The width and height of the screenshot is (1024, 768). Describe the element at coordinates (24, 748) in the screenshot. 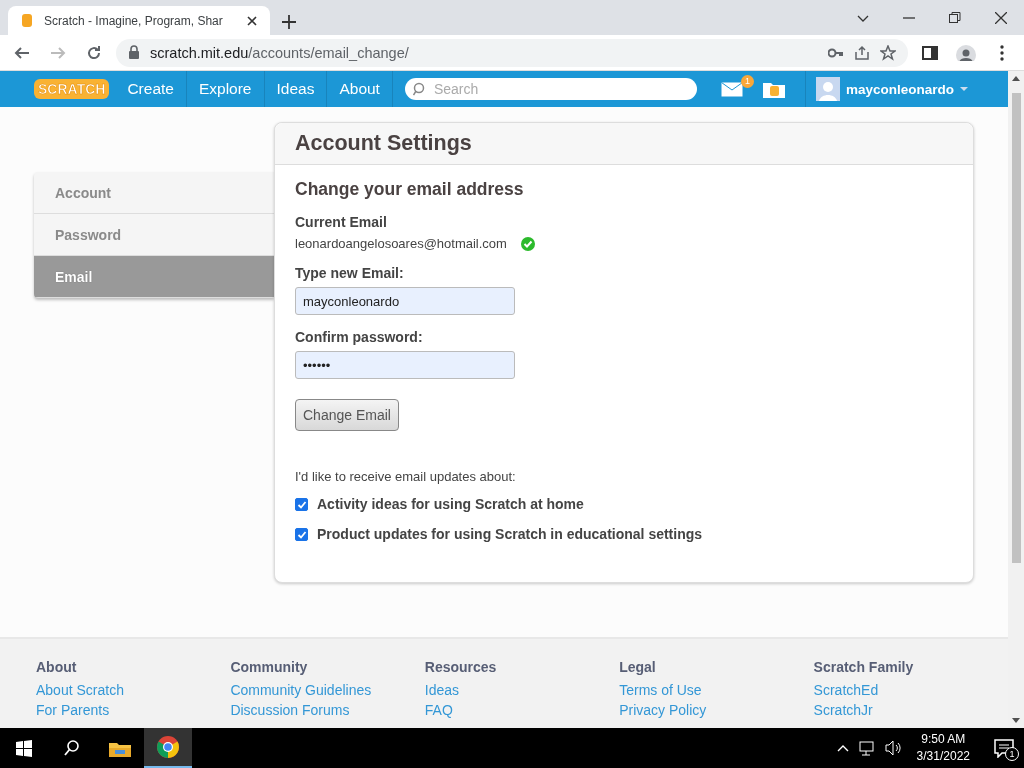

I see `windows-start-icon` at that location.